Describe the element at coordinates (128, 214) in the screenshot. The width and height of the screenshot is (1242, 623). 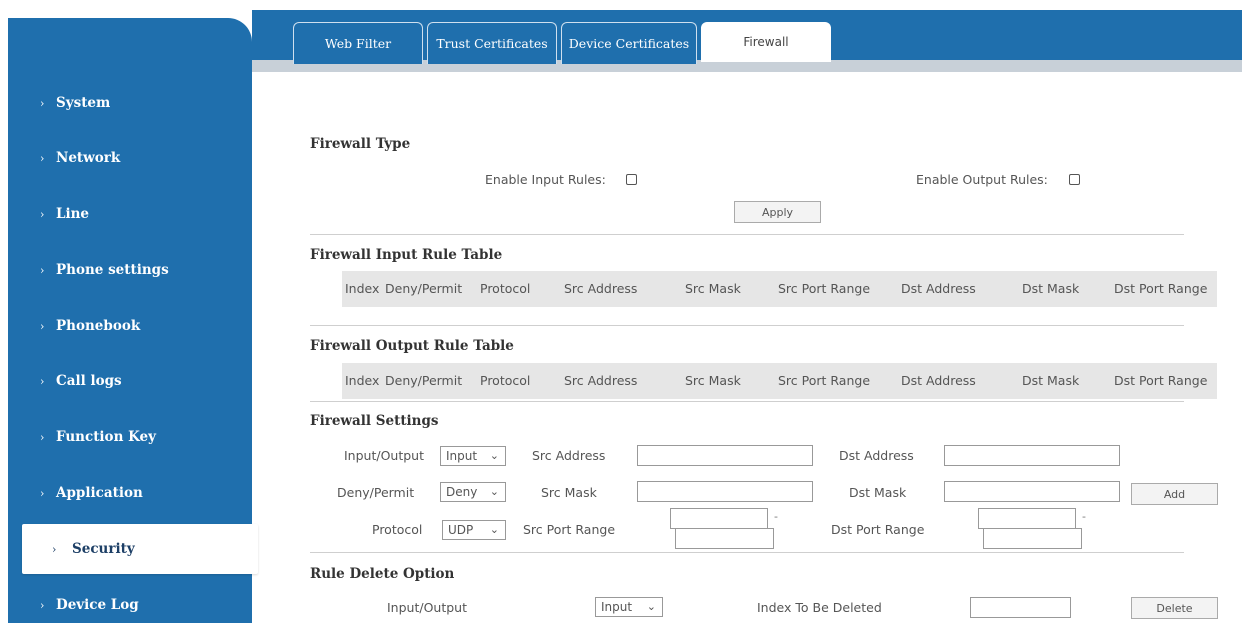
I see `sidebar-item-line: › Line` at that location.